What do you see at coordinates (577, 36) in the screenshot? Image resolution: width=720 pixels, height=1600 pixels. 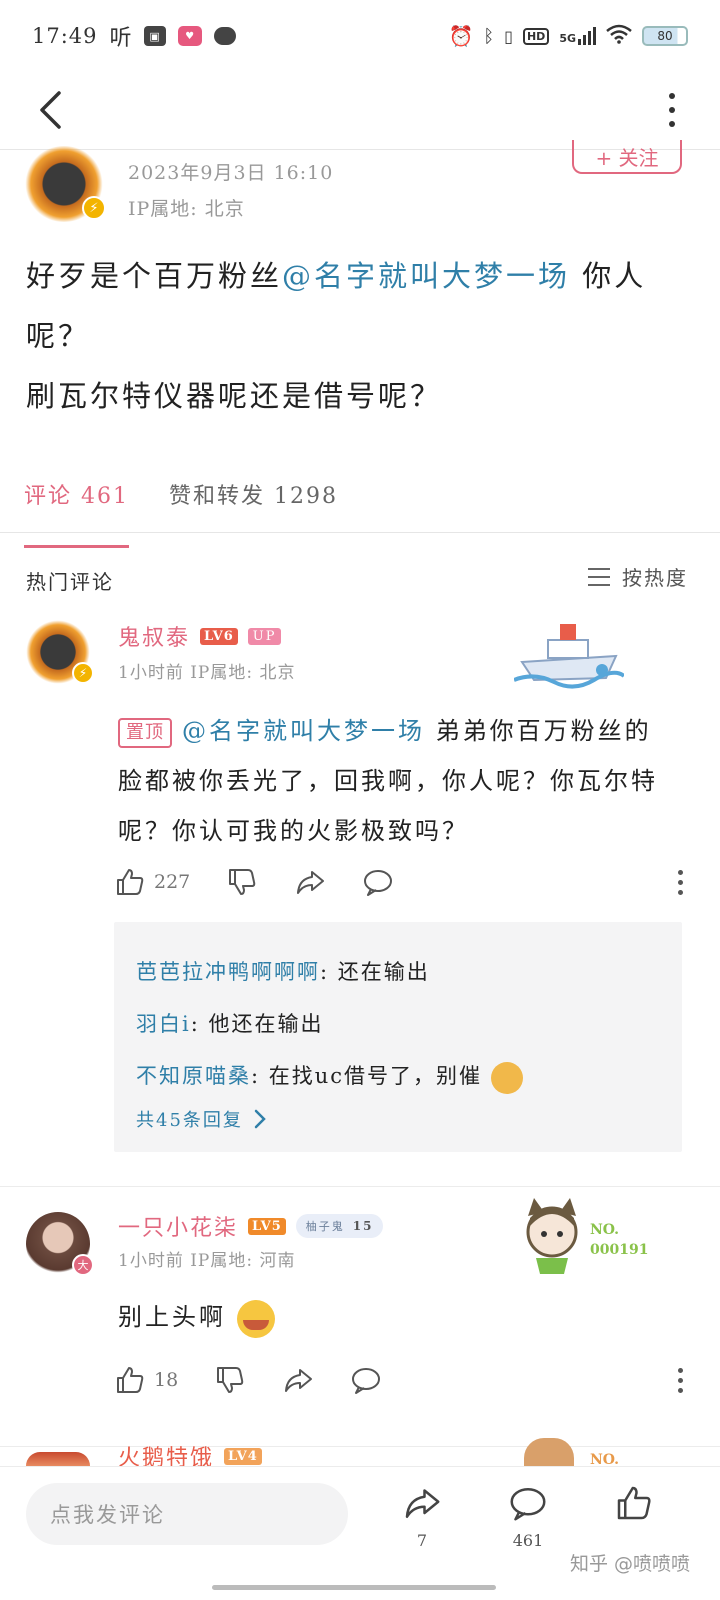 I see `signal-icon: 5G` at bounding box center [577, 36].